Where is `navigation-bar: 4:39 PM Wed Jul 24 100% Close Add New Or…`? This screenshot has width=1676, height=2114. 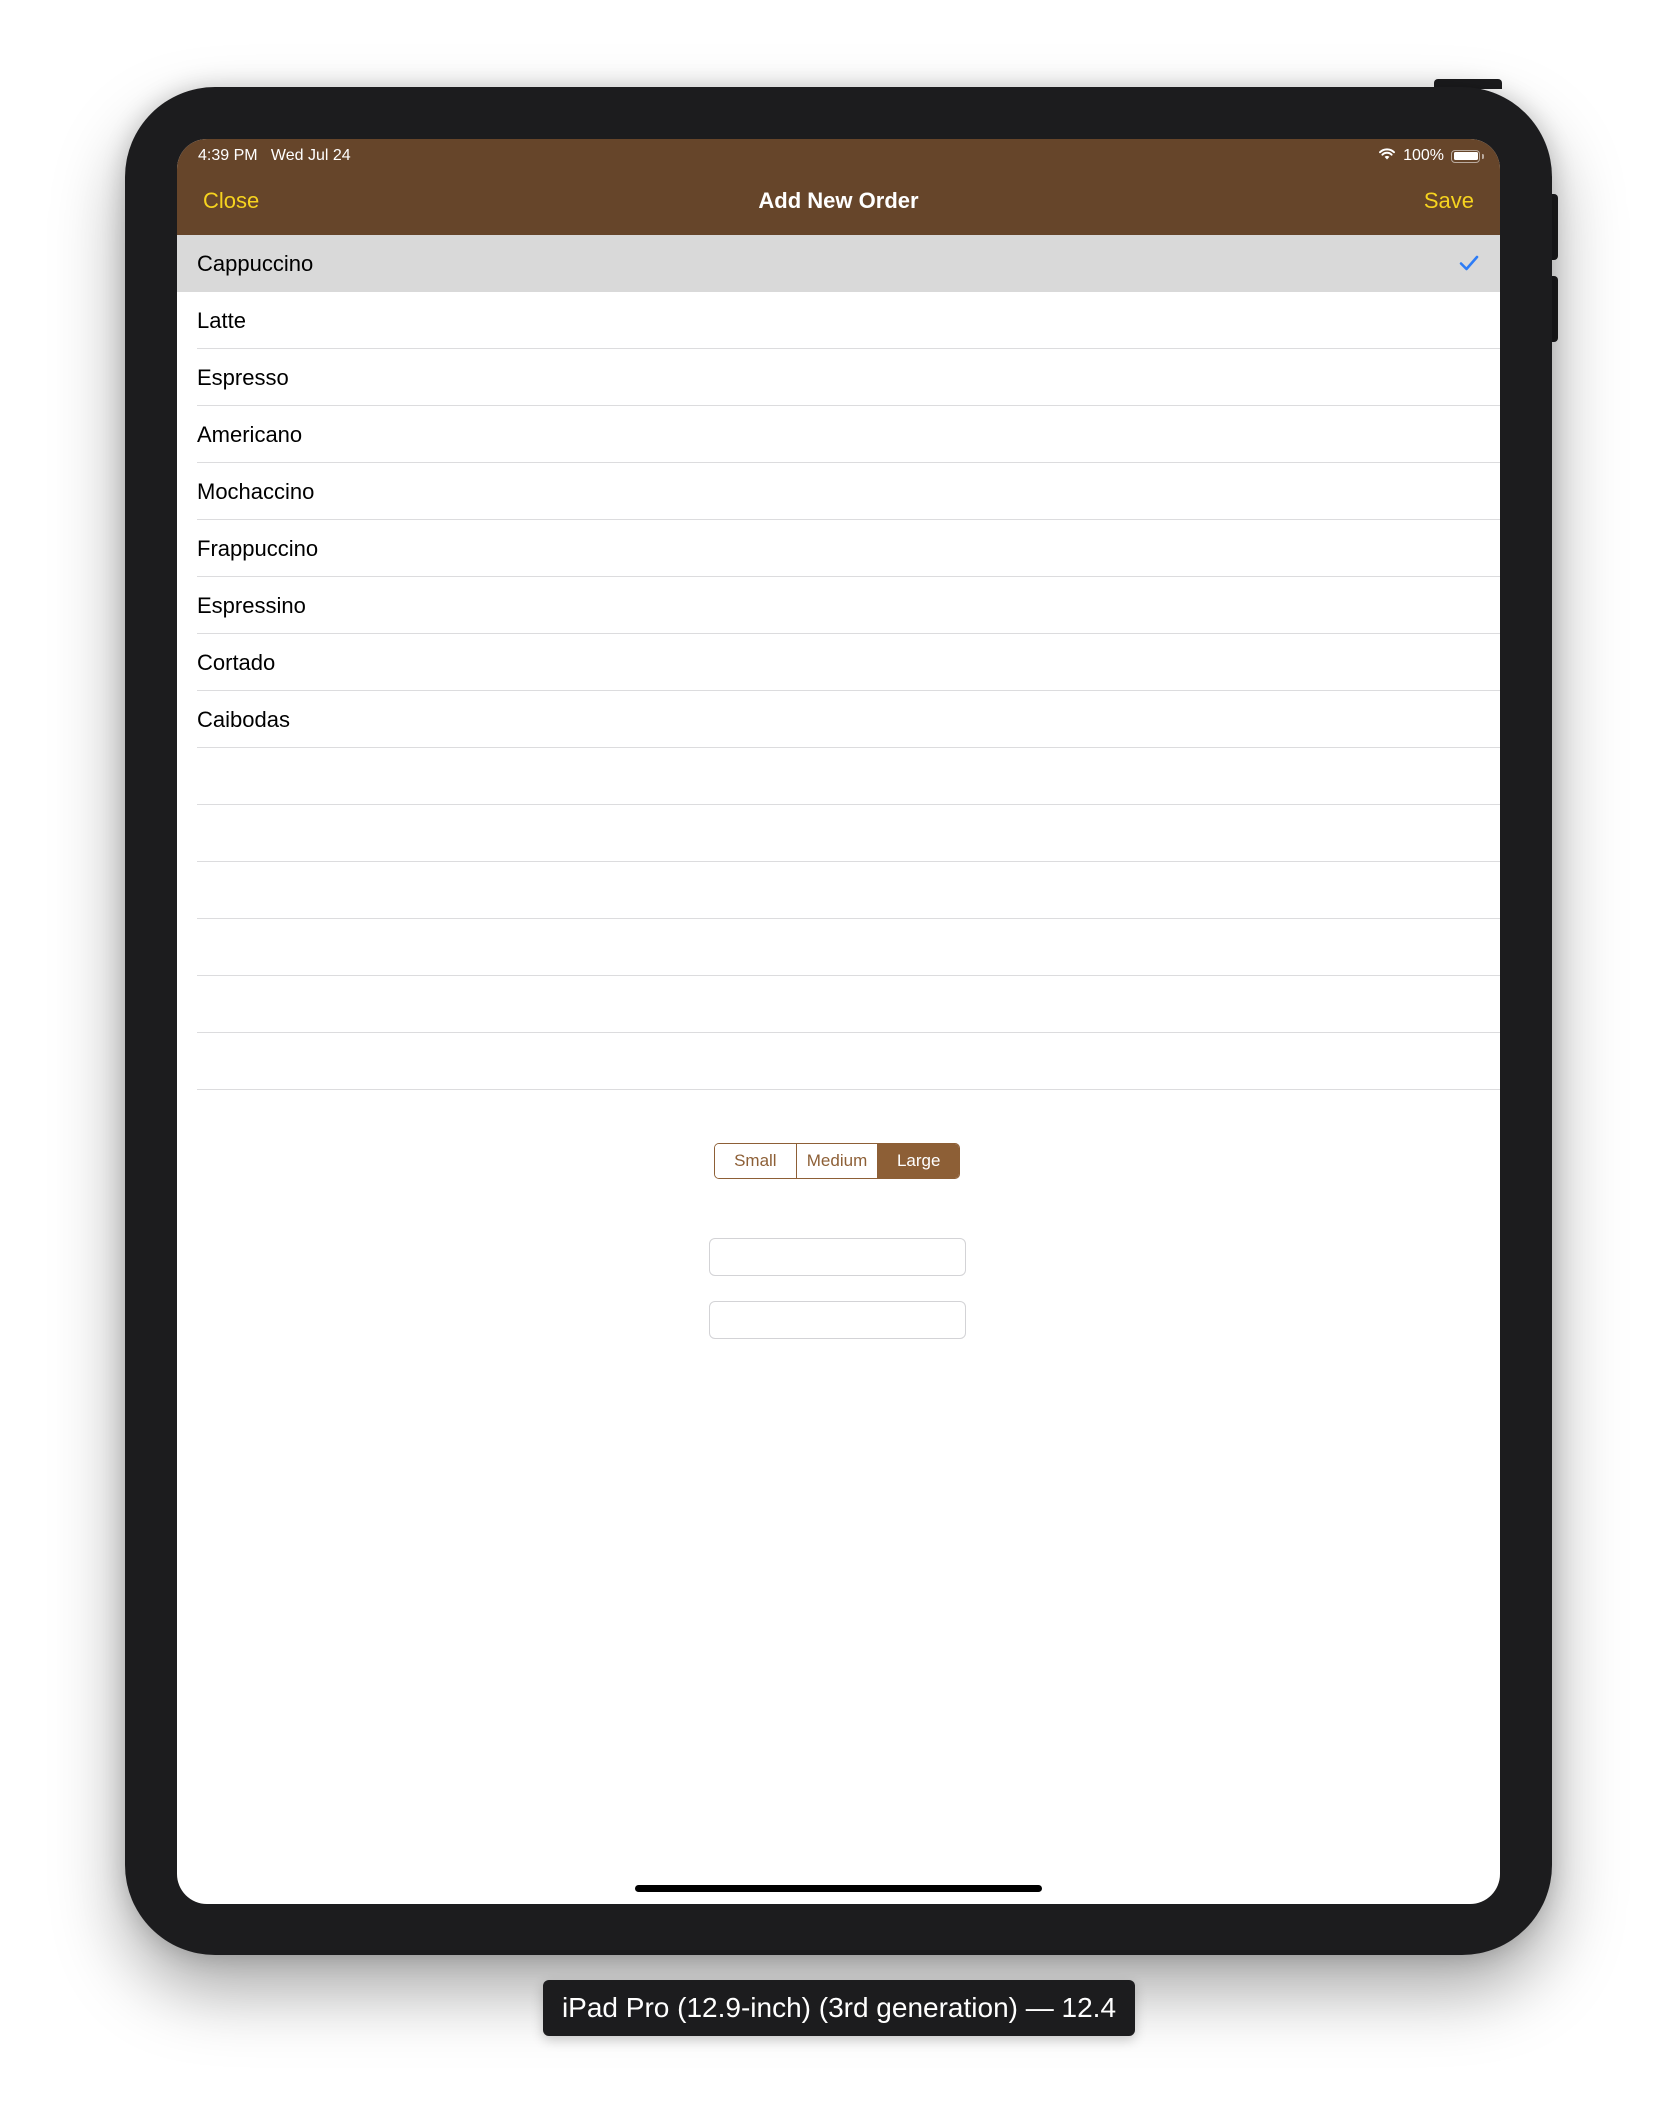
navigation-bar: 4:39 PM Wed Jul 24 100% Close Add New Or… is located at coordinates (838, 187).